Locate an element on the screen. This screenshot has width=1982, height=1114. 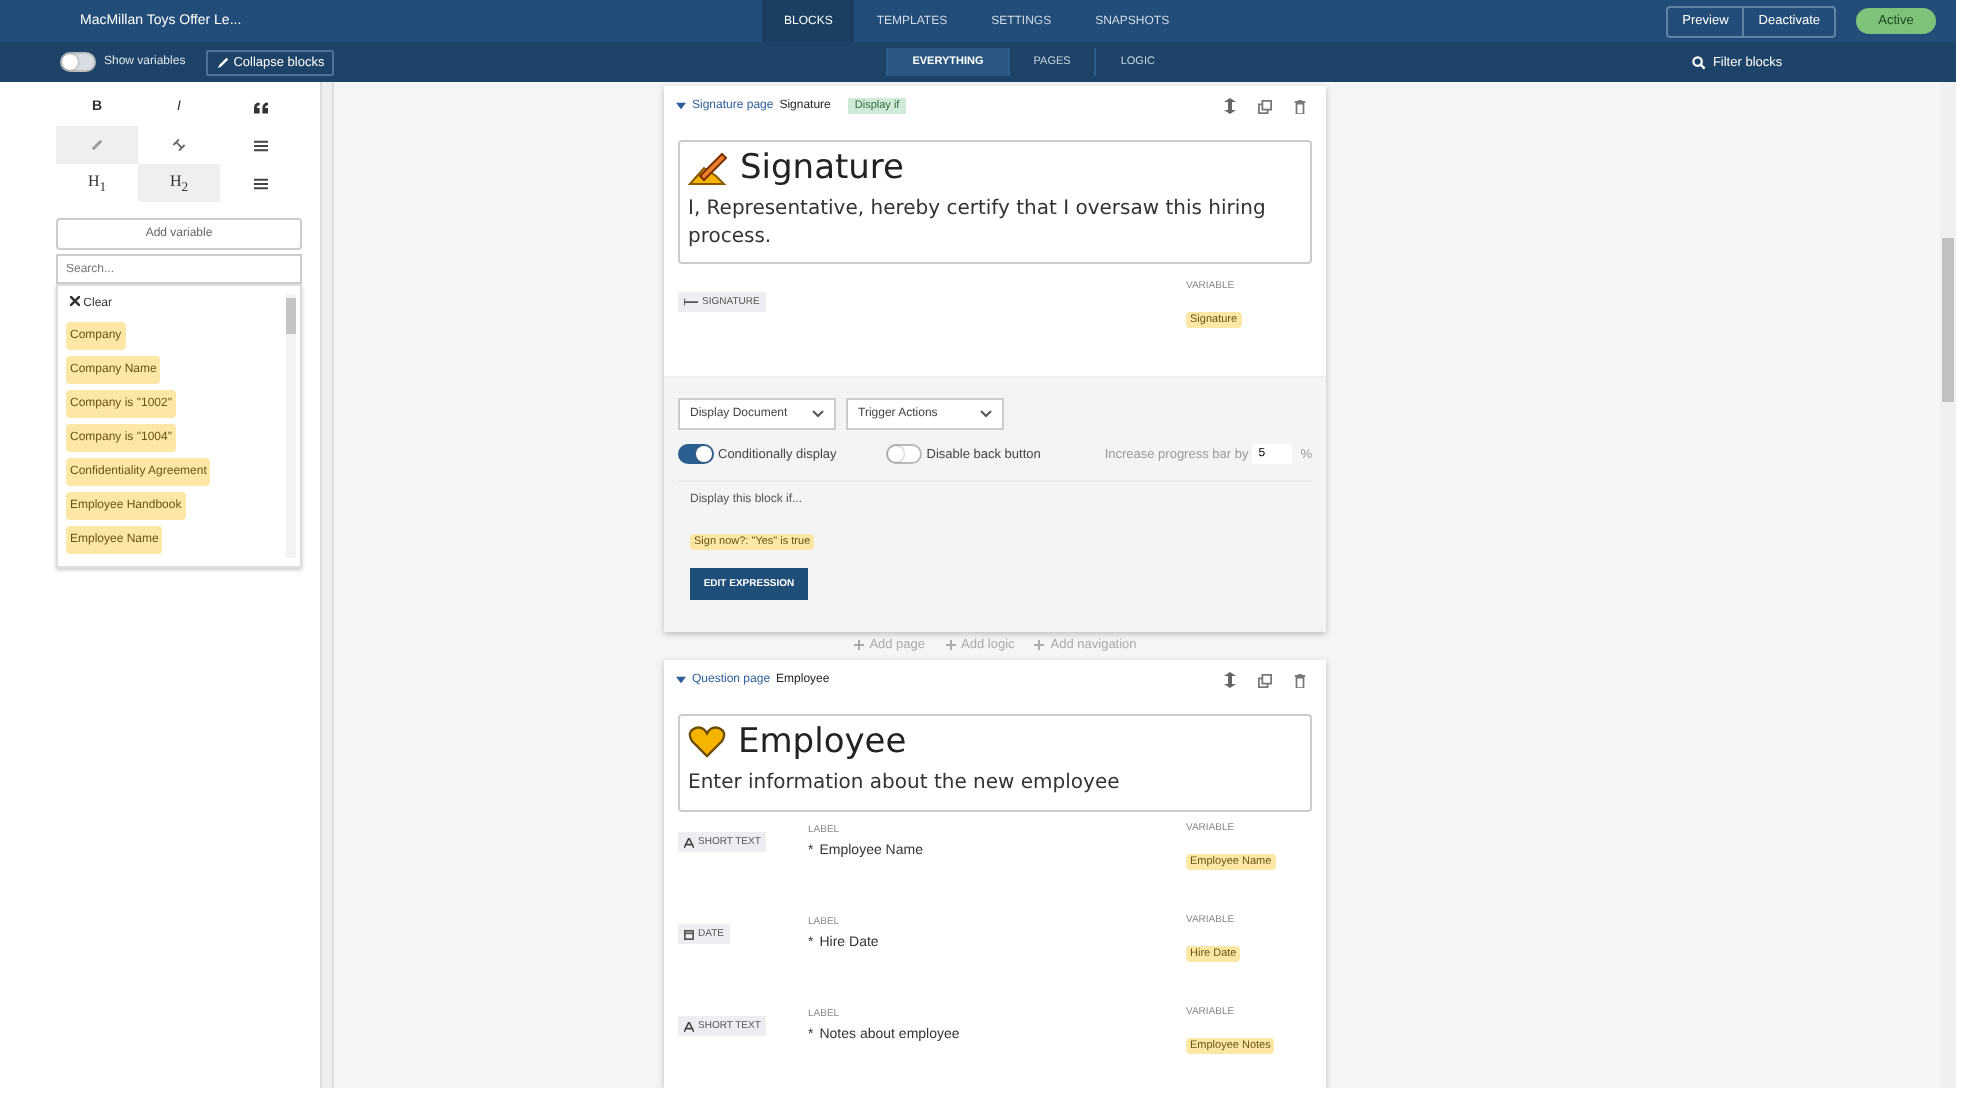
writing-hand-icon is located at coordinates (708, 168).